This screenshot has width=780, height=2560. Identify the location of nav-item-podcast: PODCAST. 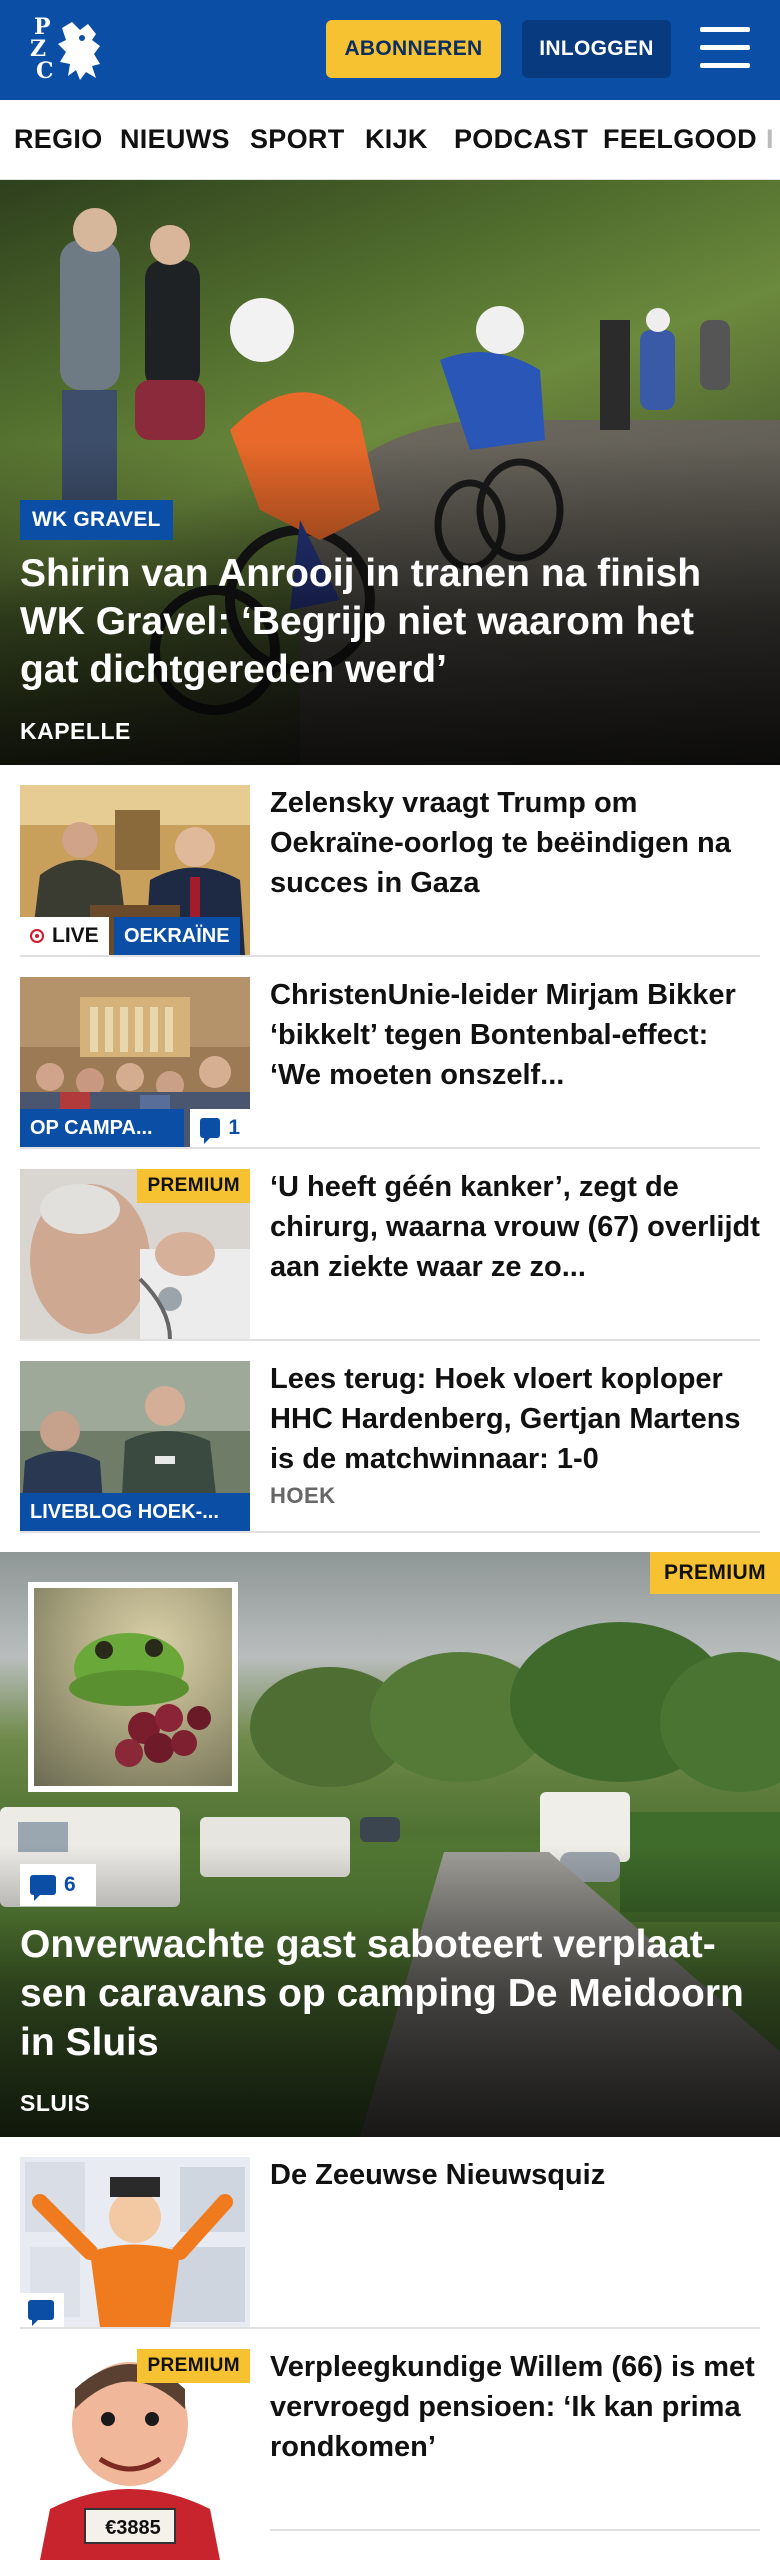
(521, 139).